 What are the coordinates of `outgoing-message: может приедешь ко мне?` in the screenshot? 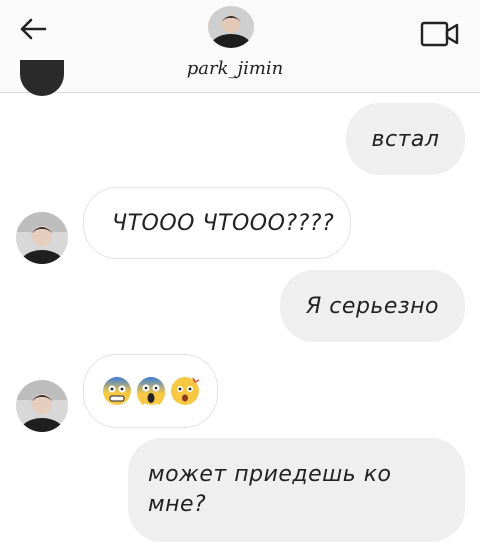 It's located at (296, 490).